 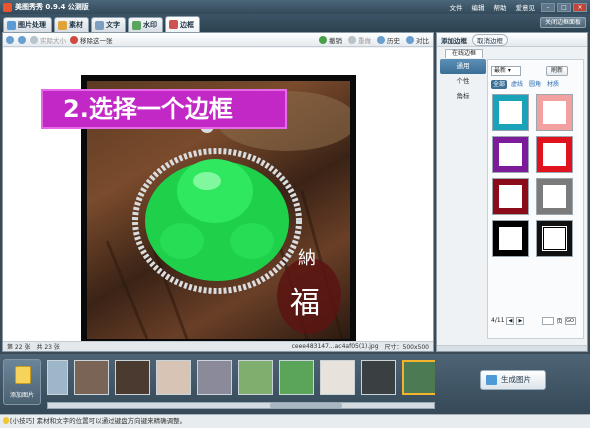 I want to click on lightbulb-icon, so click(x=6, y=420).